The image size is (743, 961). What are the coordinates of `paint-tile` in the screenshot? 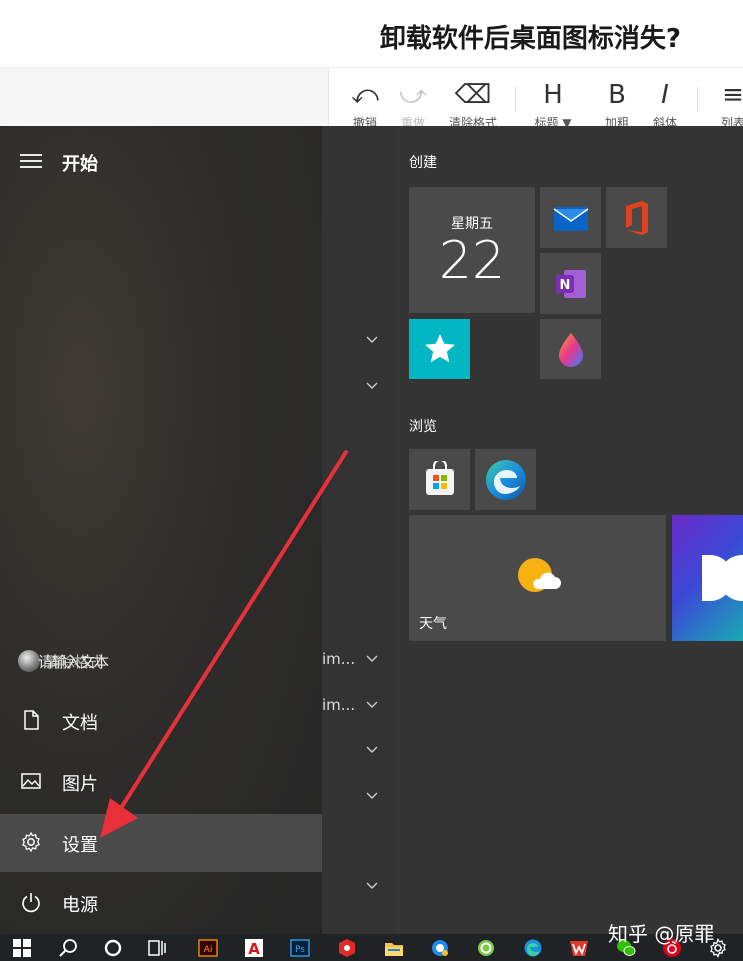 It's located at (570, 349).